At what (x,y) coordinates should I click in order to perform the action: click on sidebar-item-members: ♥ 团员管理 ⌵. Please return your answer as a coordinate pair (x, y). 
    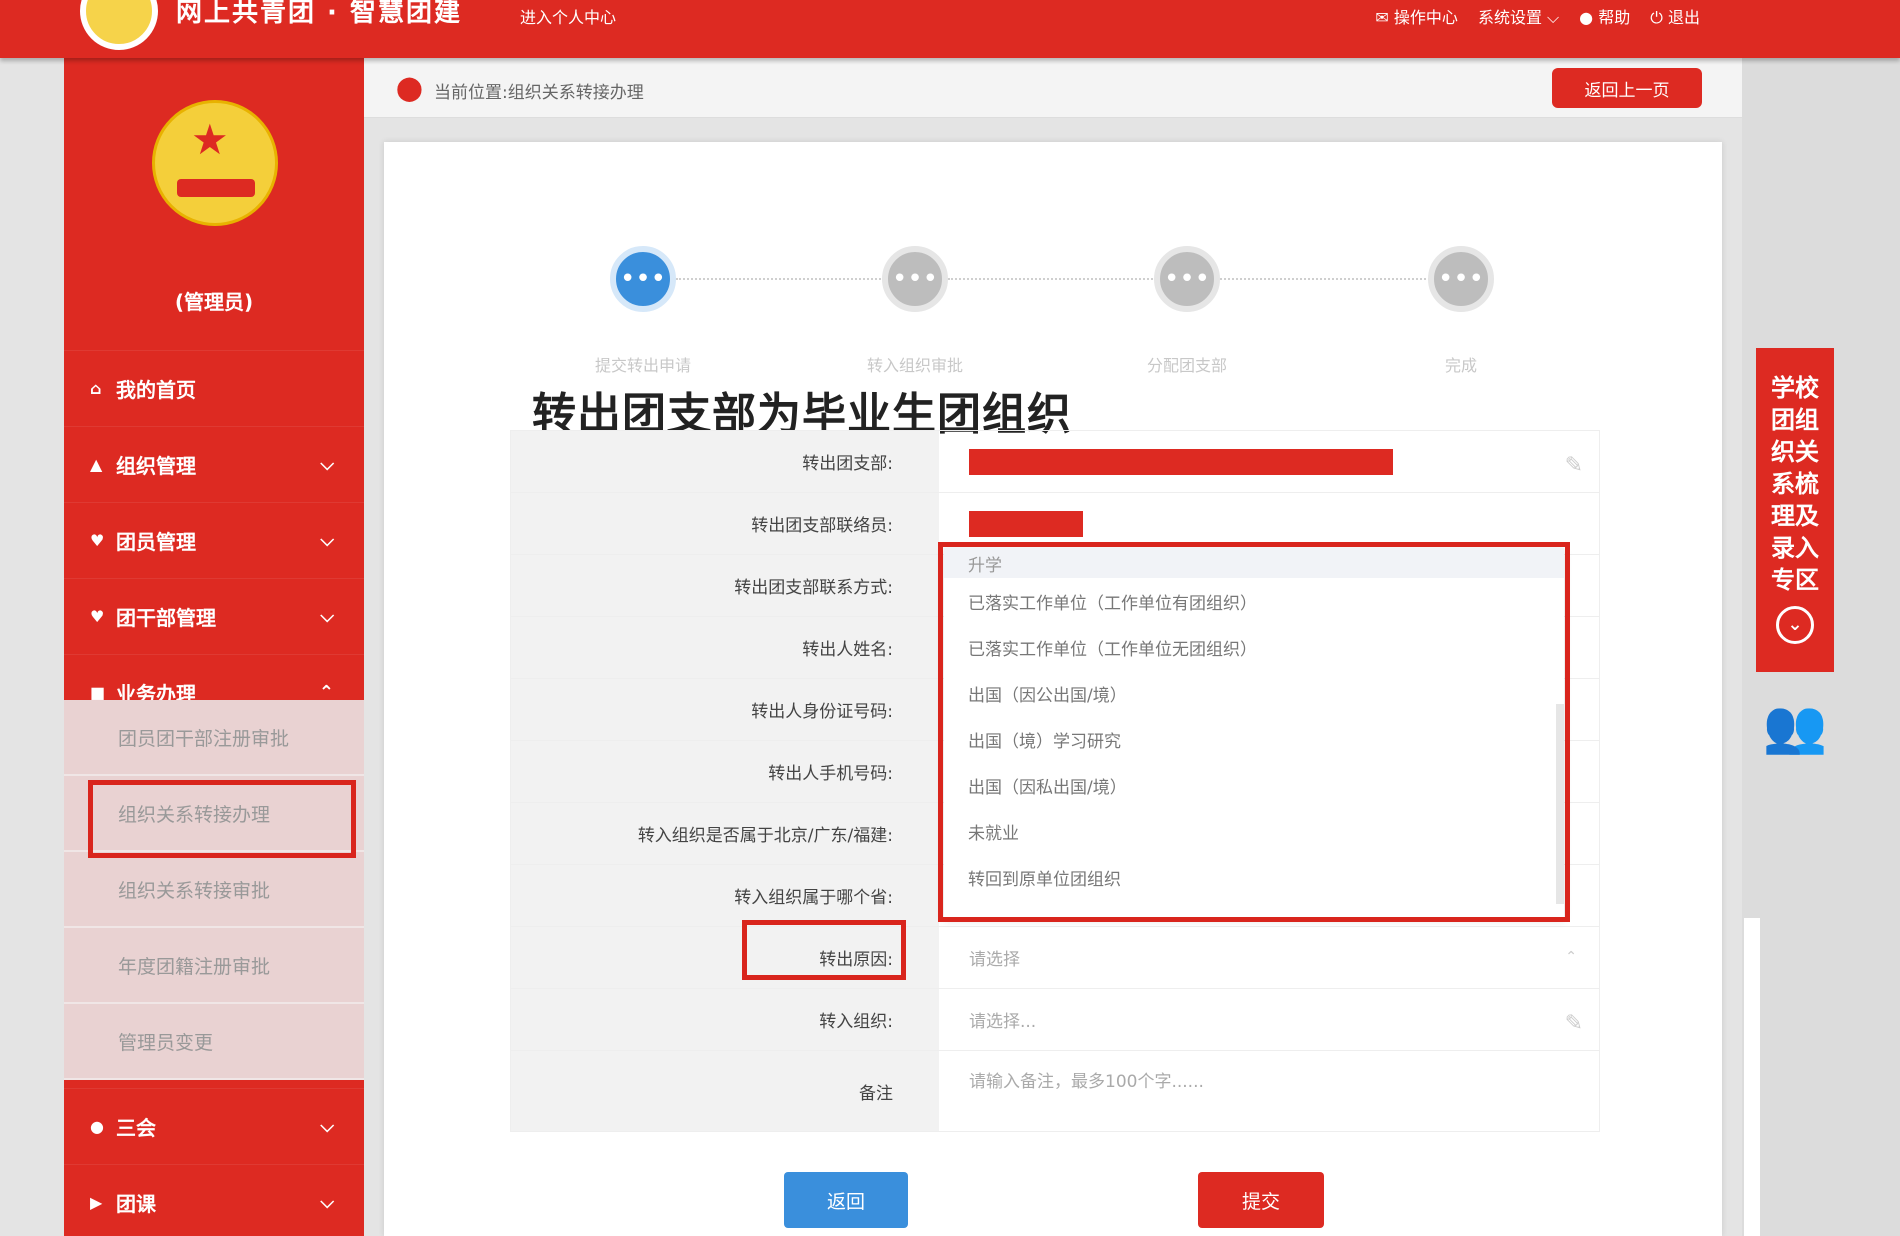
    Looking at the image, I should click on (214, 540).